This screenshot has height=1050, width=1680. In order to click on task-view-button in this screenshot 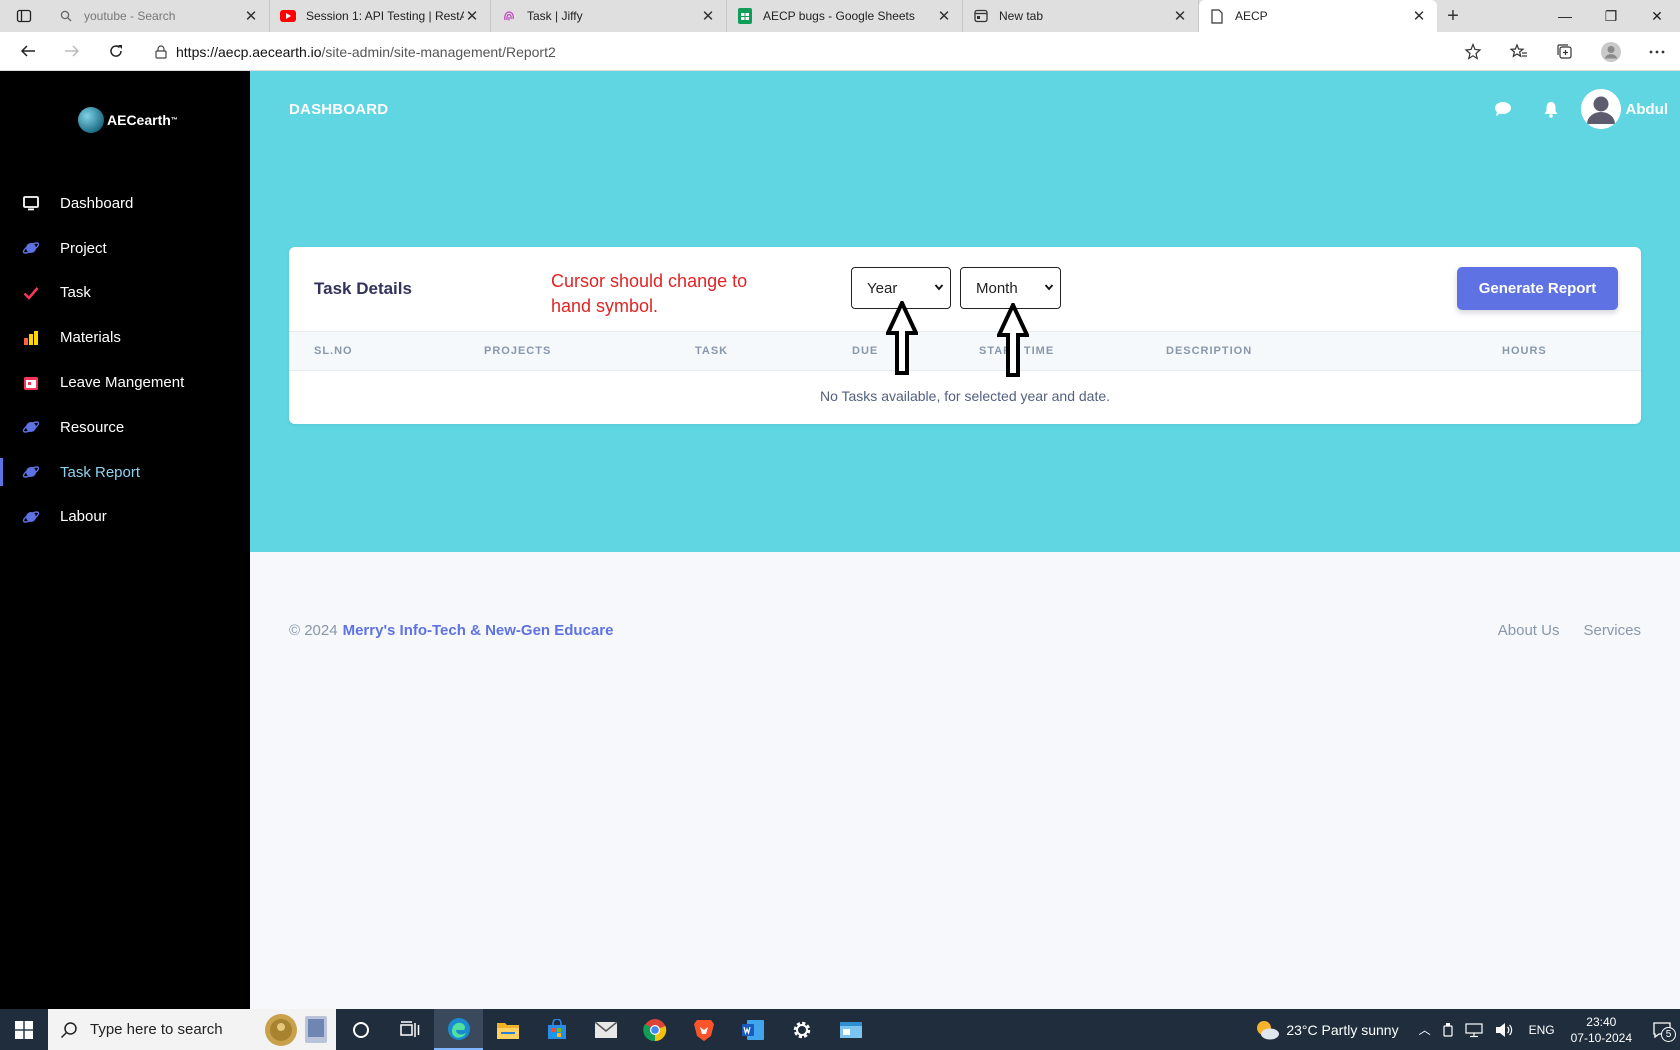, I will do `click(409, 1029)`.